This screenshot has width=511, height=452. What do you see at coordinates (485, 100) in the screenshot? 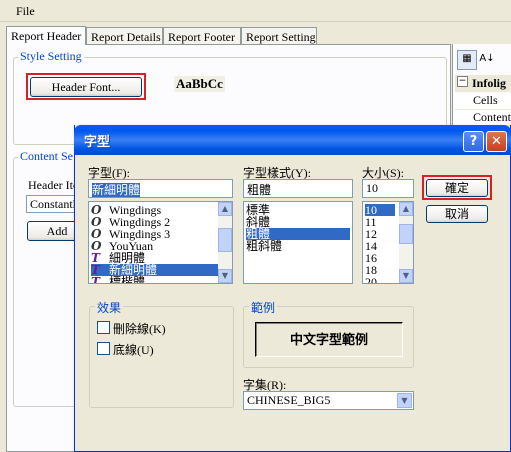
I see `property-row-label: Cells` at bounding box center [485, 100].